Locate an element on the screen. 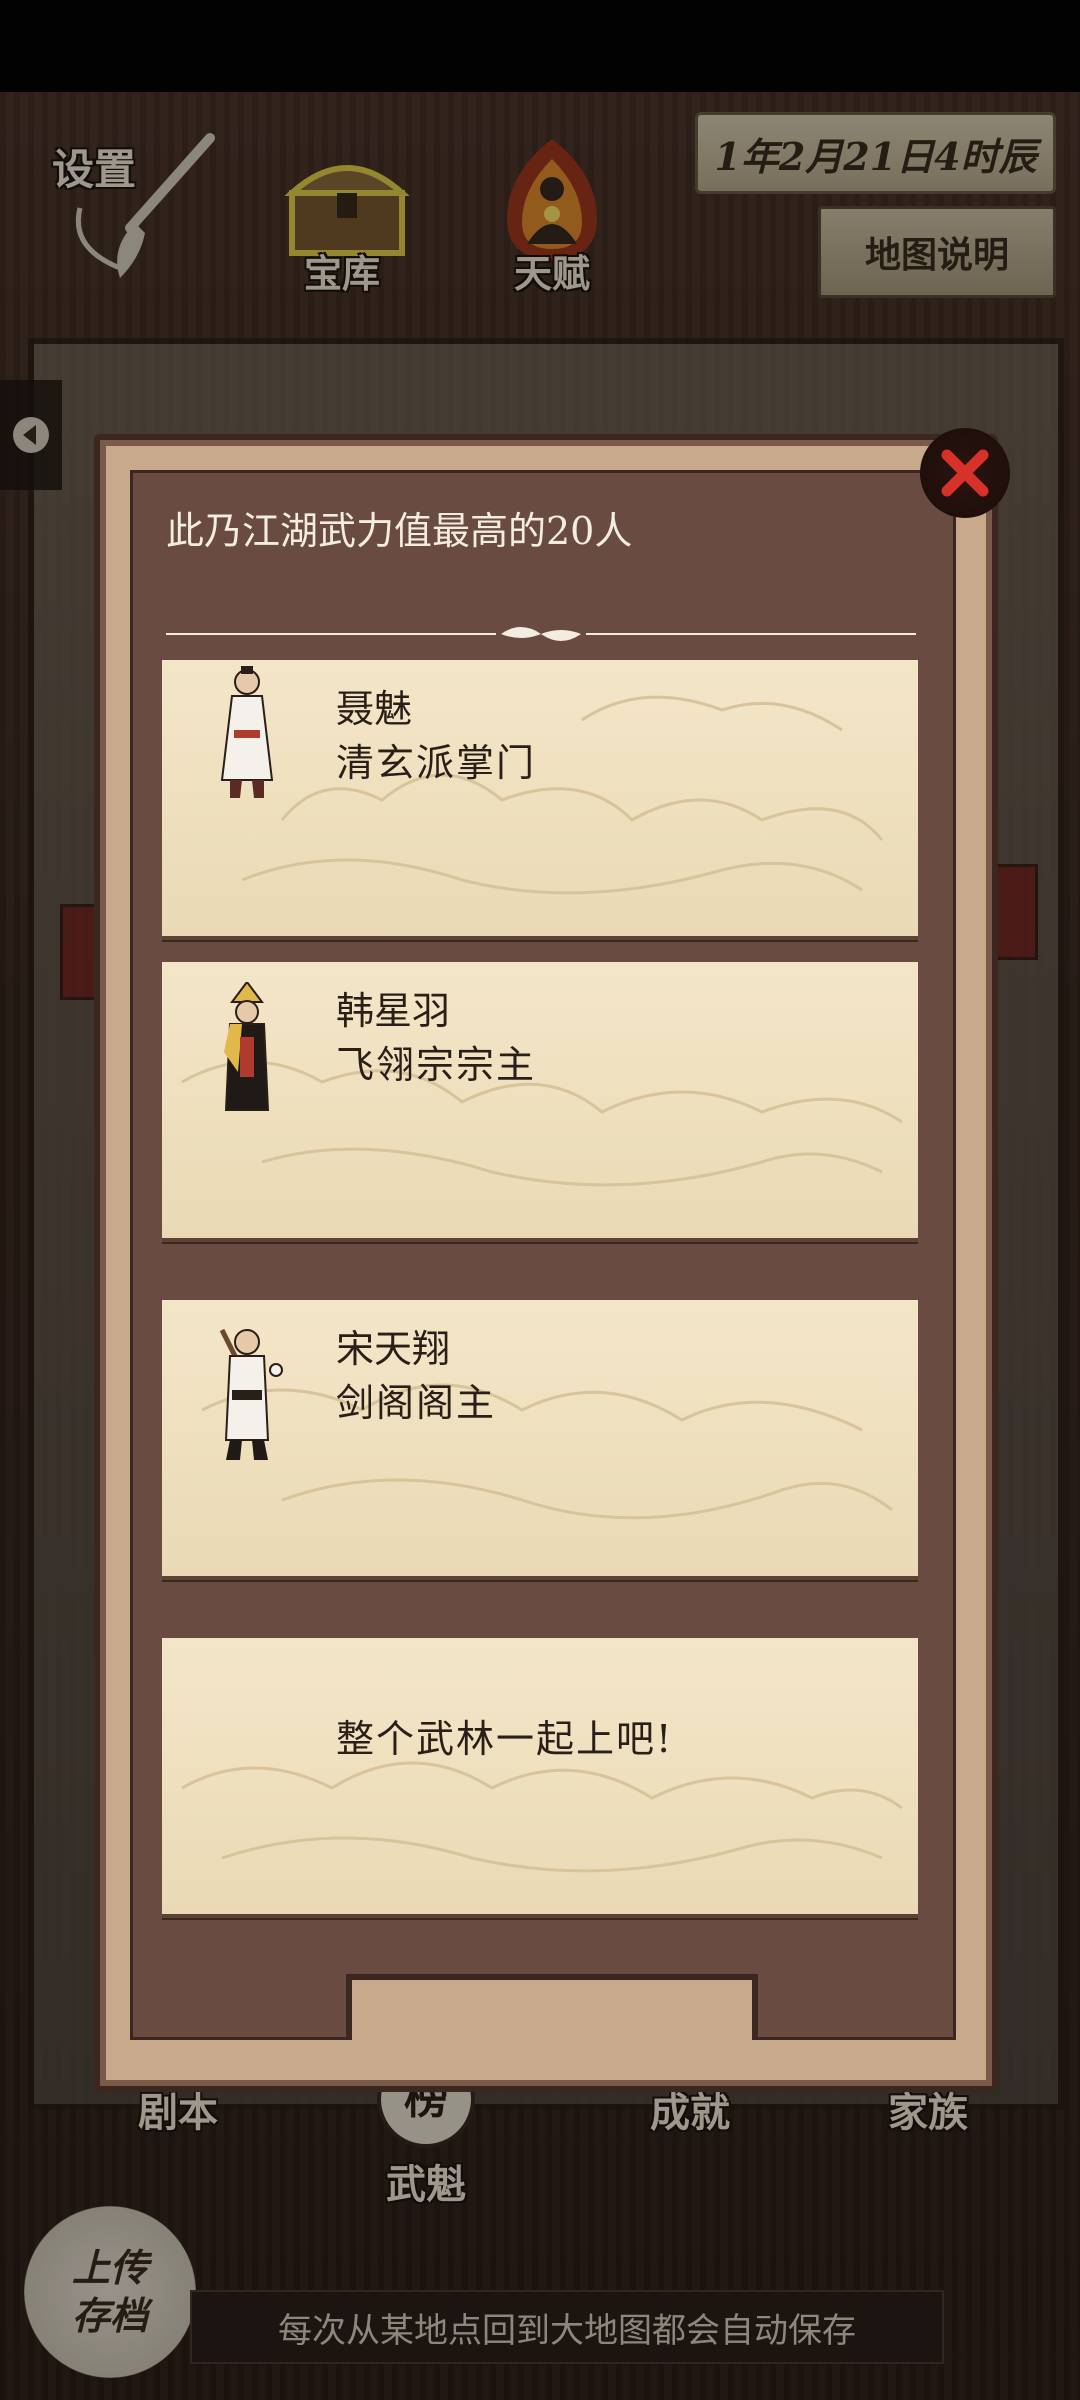 This screenshot has width=1080, height=2400. character-avatar-nie-mei is located at coordinates (247, 732).